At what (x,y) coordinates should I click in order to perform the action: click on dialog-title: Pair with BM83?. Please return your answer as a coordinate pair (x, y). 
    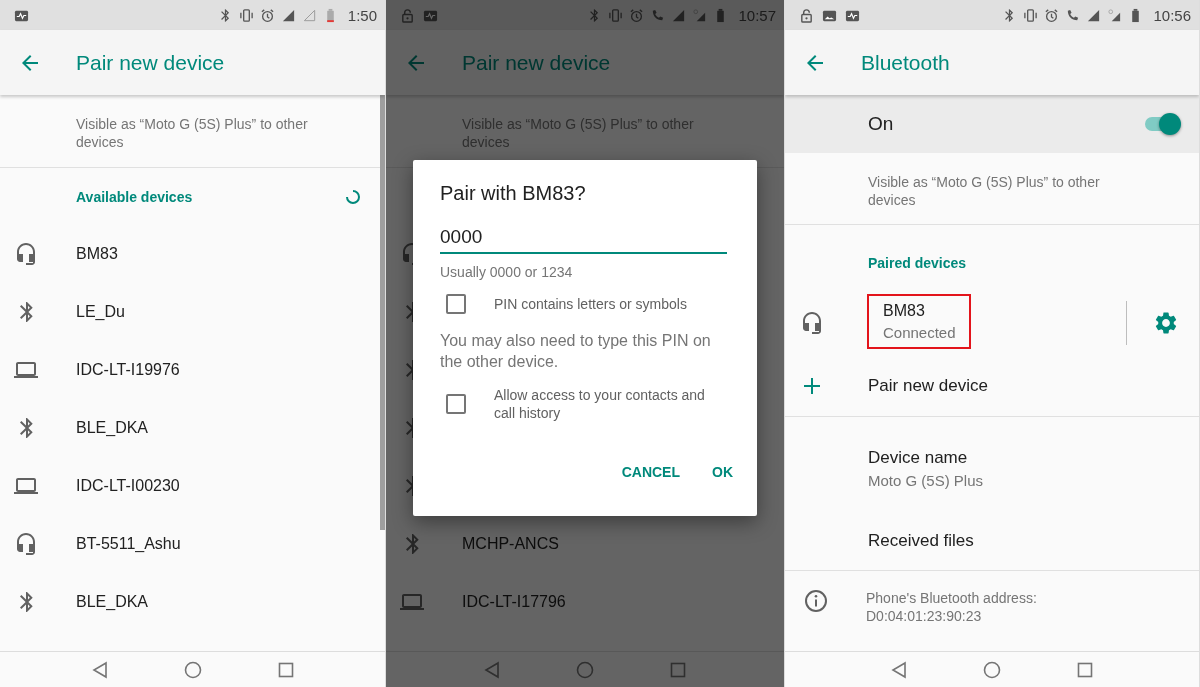
    Looking at the image, I should click on (513, 193).